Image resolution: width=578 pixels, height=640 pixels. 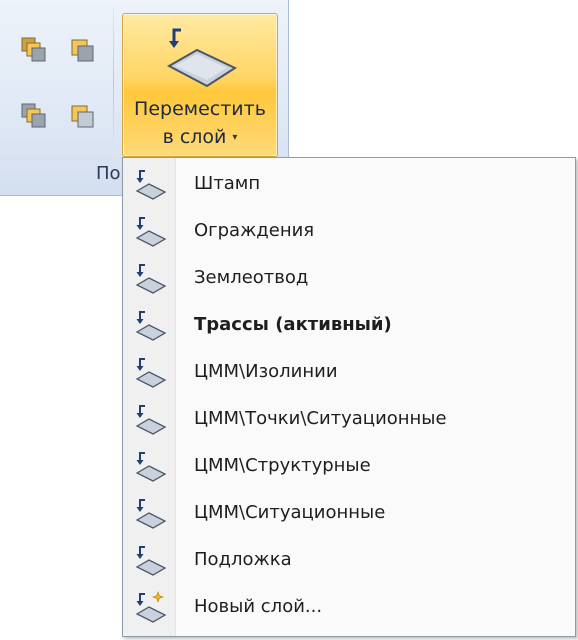 I want to click on menu-item-label: Ограждения, so click(x=254, y=230).